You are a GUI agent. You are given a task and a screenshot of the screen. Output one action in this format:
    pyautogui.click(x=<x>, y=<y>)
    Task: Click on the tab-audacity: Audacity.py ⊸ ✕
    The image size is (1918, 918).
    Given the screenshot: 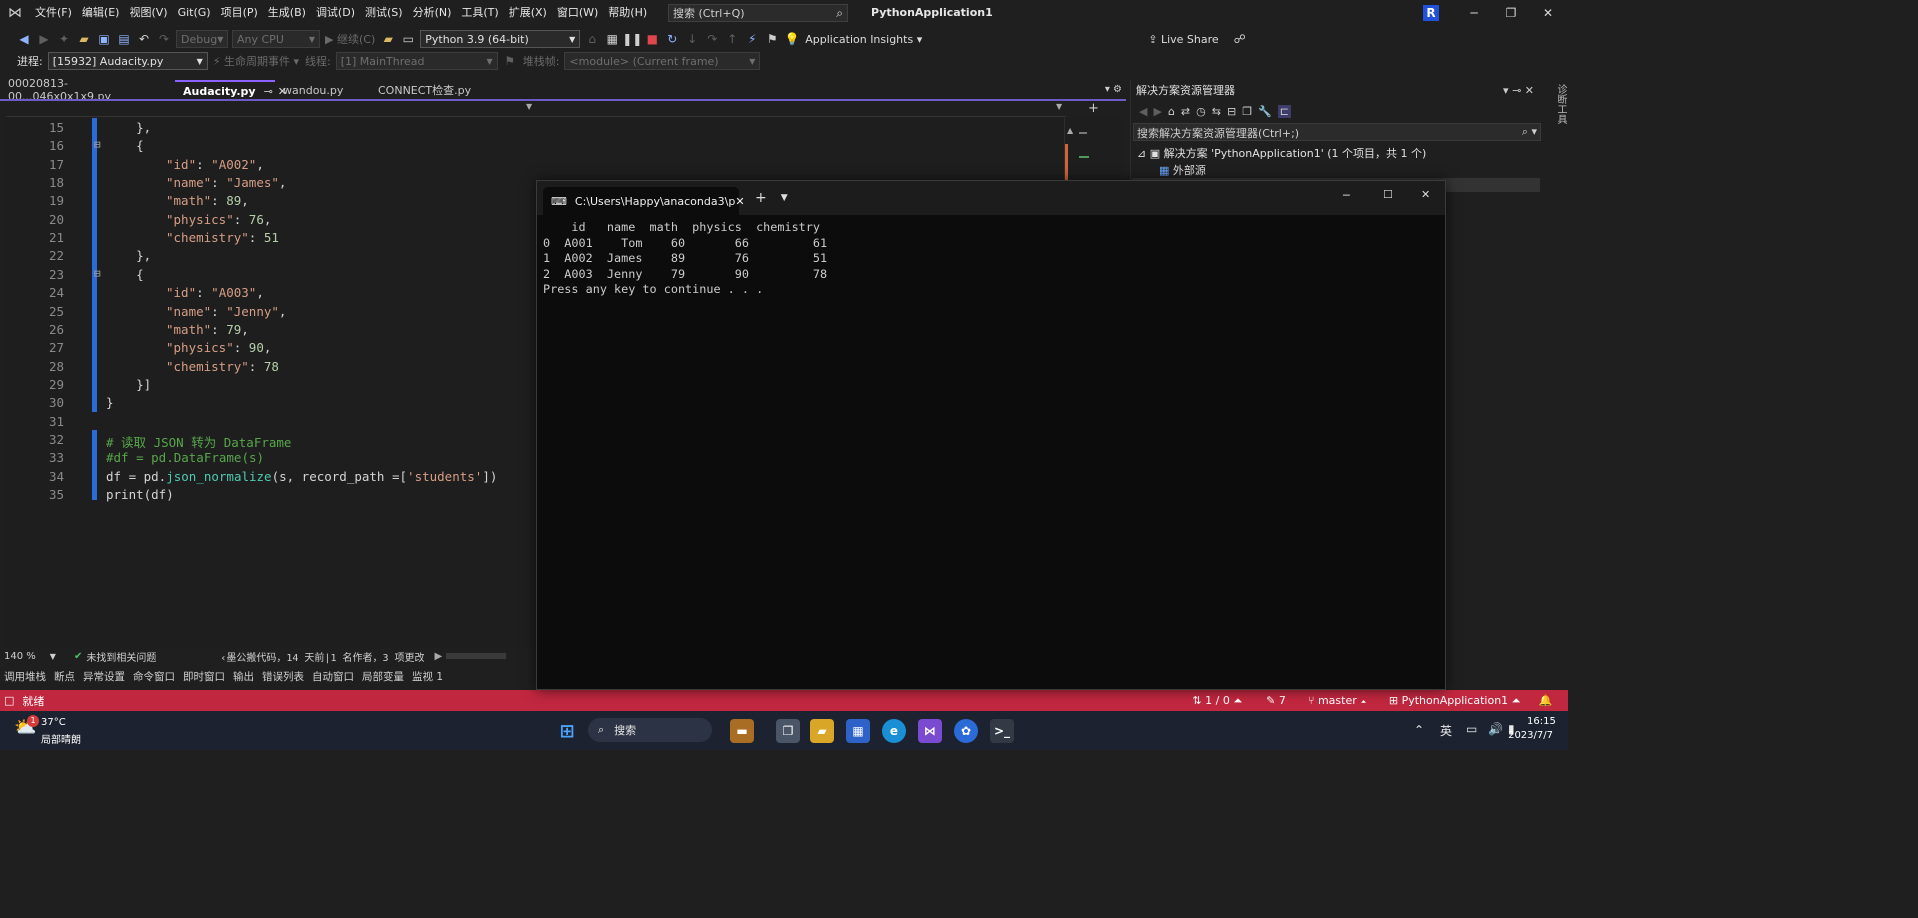 What is the action you would take?
    pyautogui.click(x=231, y=90)
    